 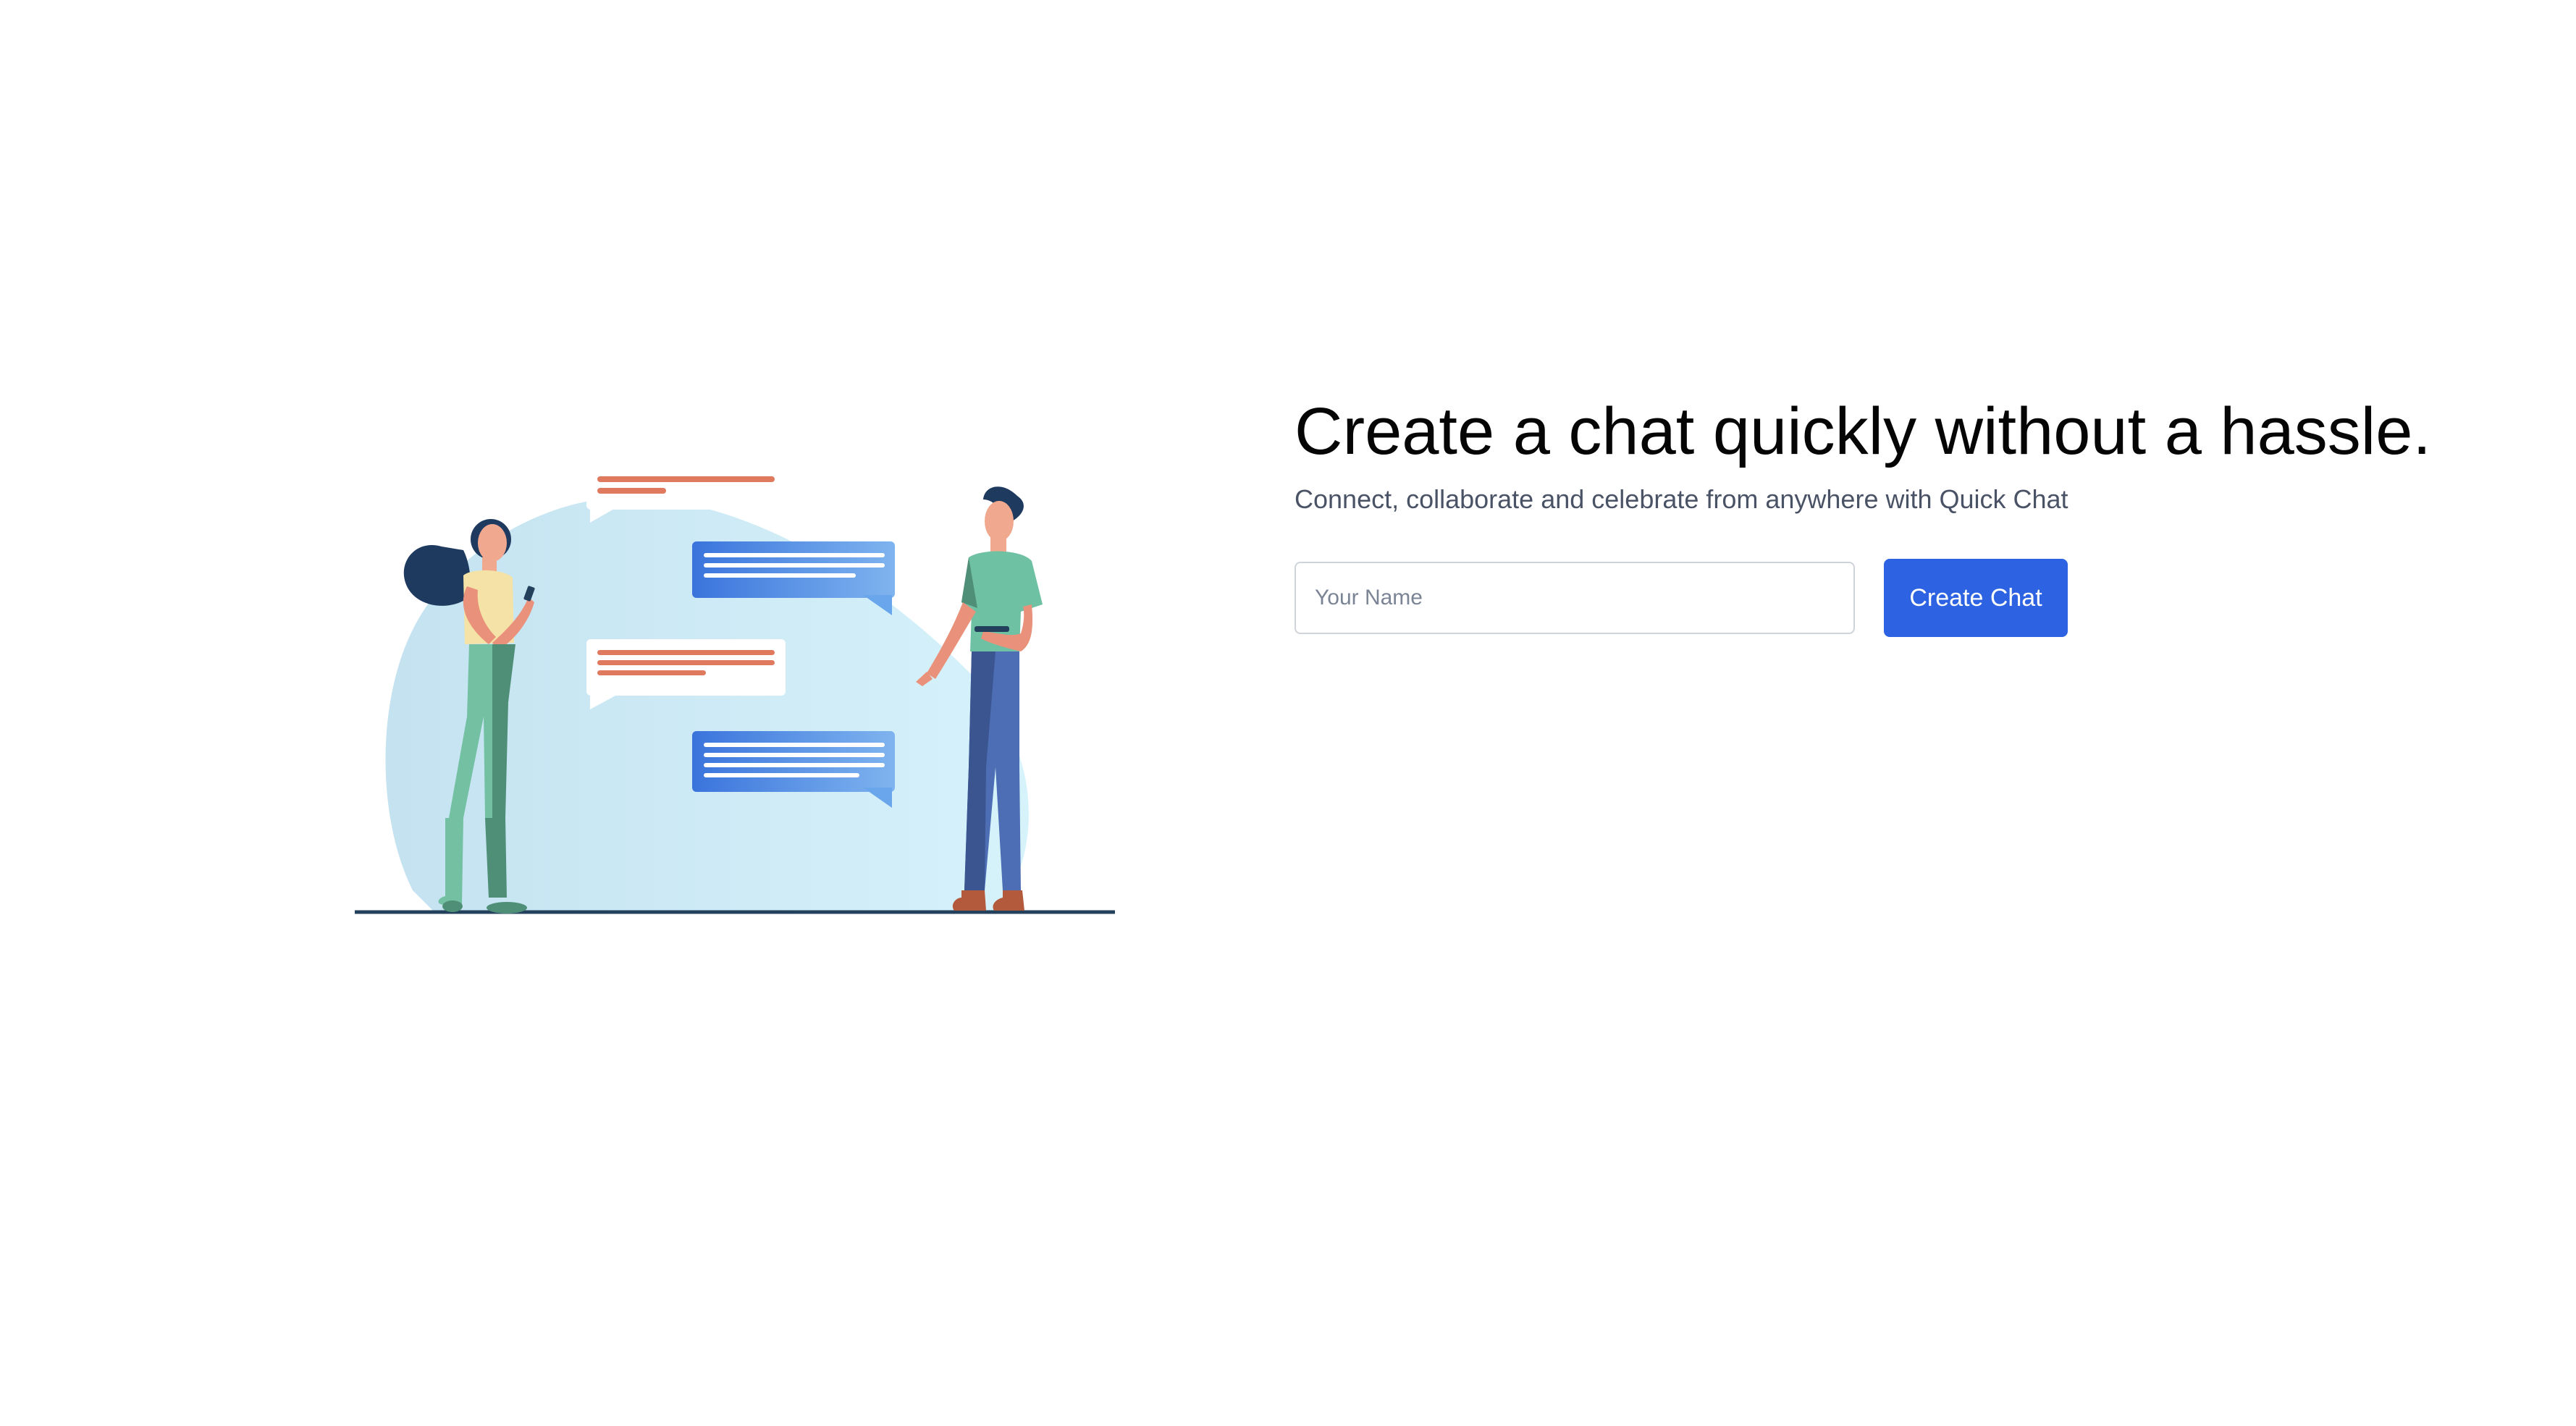 I want to click on create-chat-form: Create Chat, so click(x=1910, y=598).